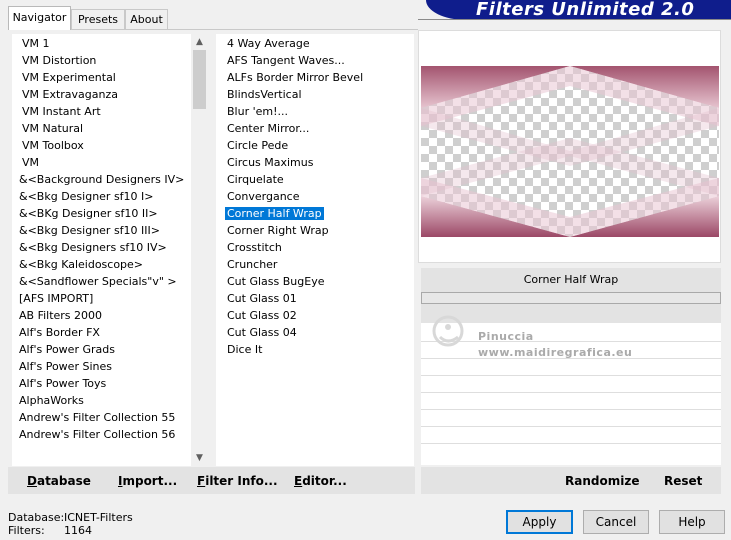 This screenshot has height=540, width=731. I want to click on category-item: Andrew's Filter Collection 56, so click(97, 434).